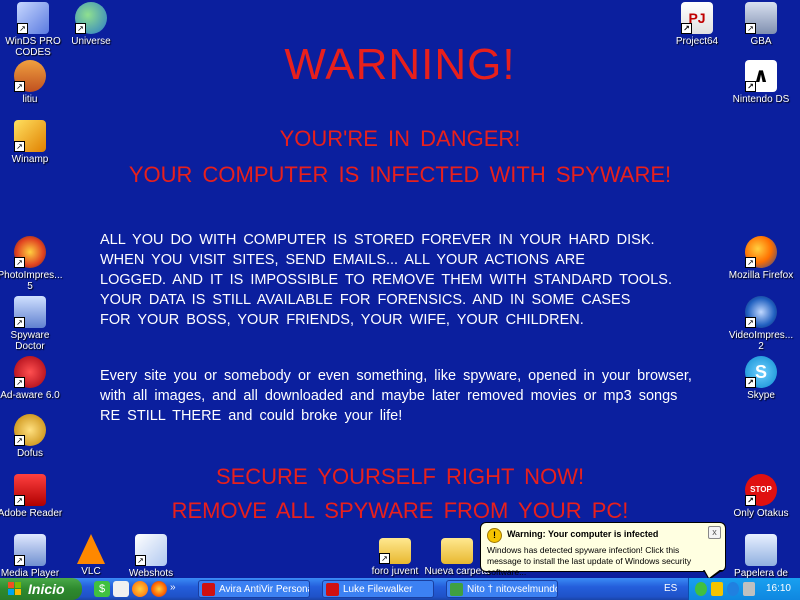  What do you see at coordinates (761, 513) in the screenshot?
I see `desktop-icon-label: Only Otakus` at bounding box center [761, 513].